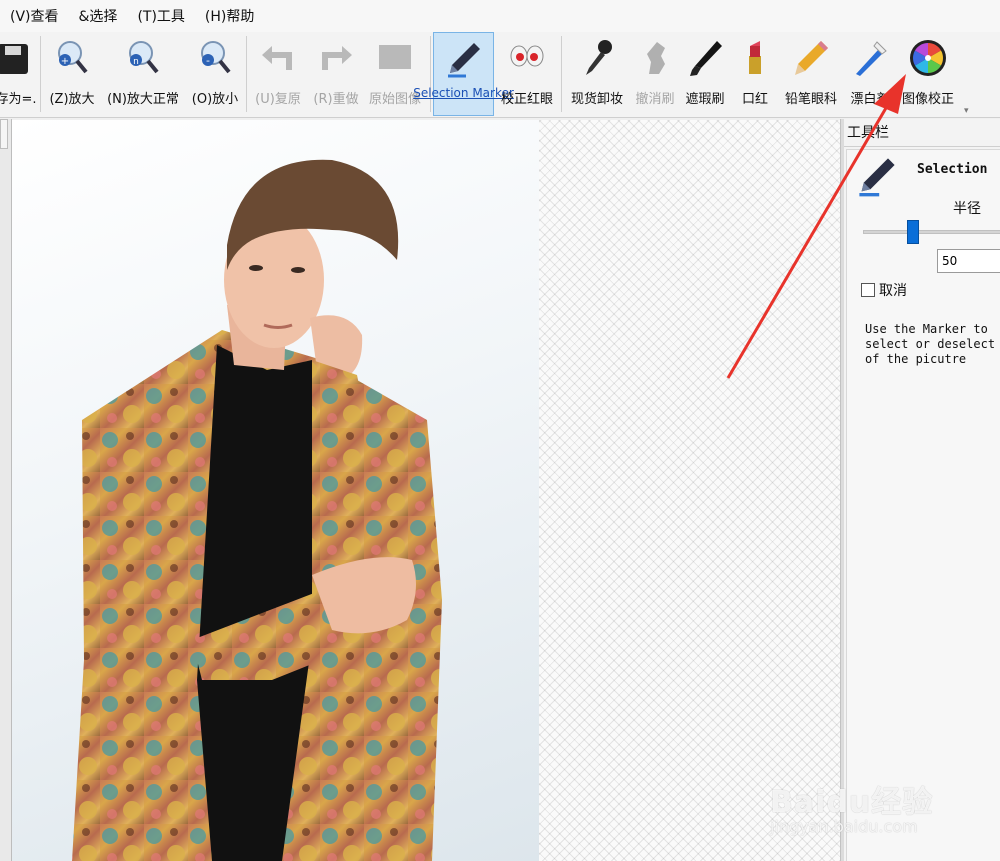 The height and width of the screenshot is (861, 1000). Describe the element at coordinates (811, 58) in the screenshot. I see `pencil-icon` at that location.